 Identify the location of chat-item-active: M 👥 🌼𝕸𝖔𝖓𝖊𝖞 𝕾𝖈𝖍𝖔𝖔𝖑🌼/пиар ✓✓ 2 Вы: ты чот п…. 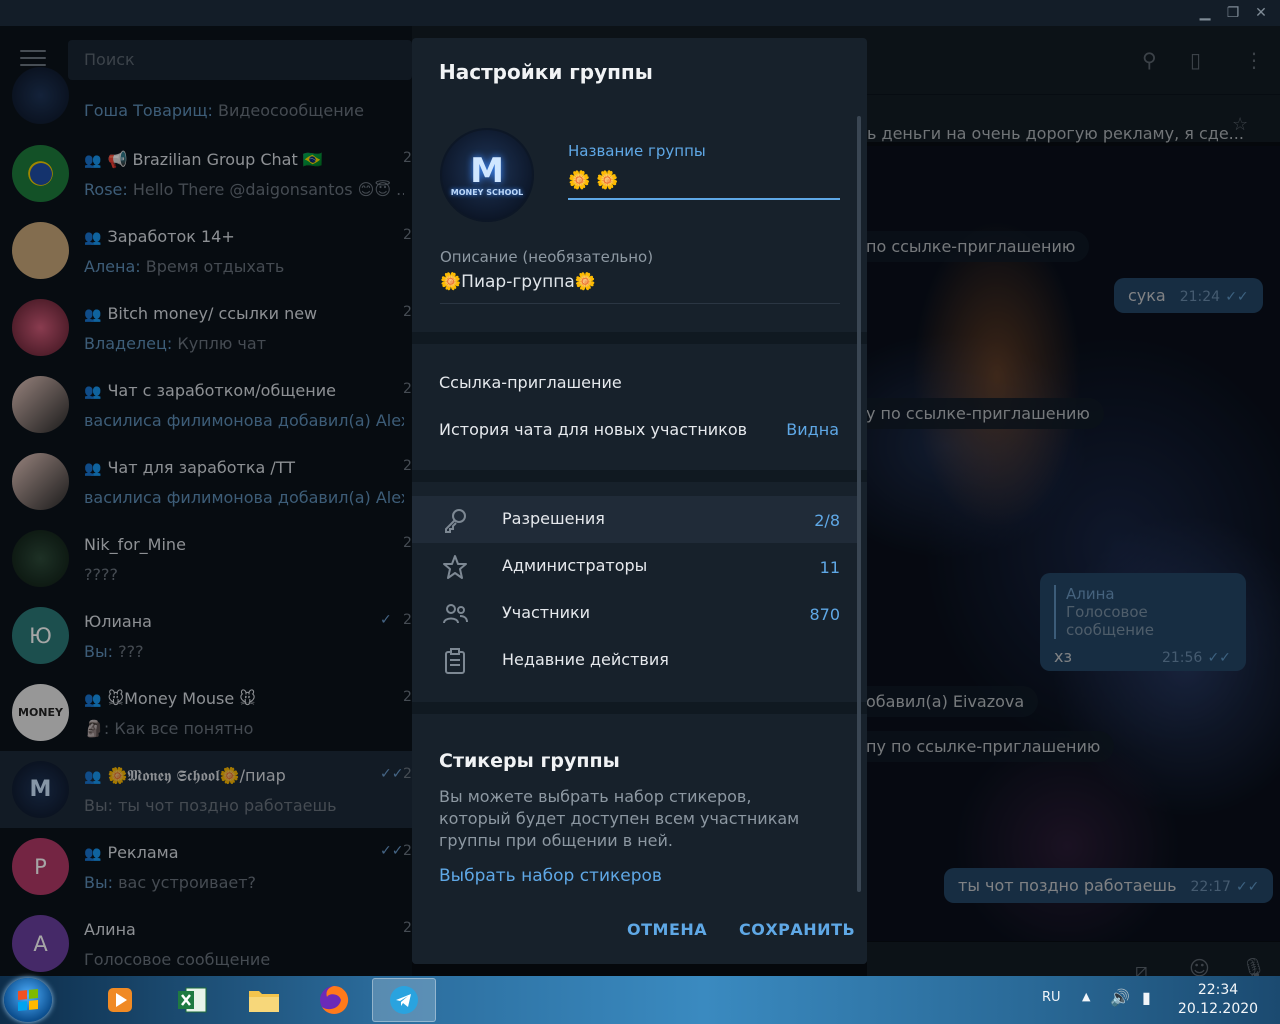
(206, 789).